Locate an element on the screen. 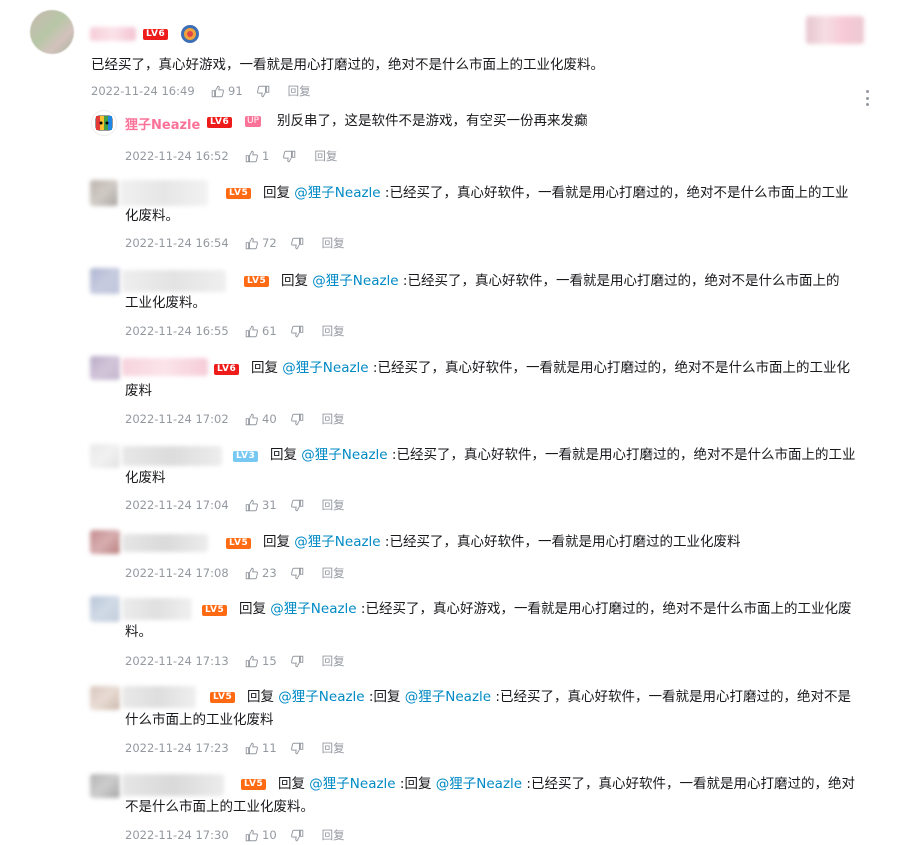 Image resolution: width=900 pixels, height=845 pixels. reply-time: 2022-11-24 17:04 is located at coordinates (177, 505).